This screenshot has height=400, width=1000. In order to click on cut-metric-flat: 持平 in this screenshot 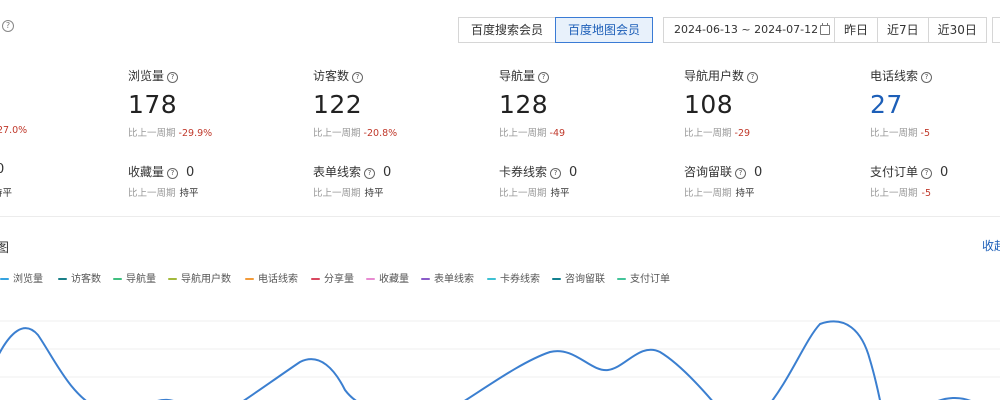, I will do `click(6, 193)`.